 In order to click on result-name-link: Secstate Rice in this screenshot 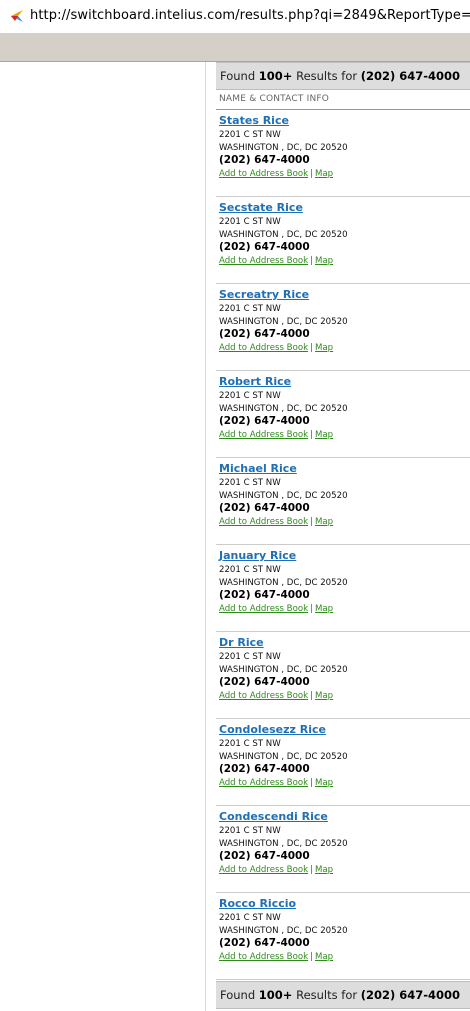, I will do `click(261, 207)`.